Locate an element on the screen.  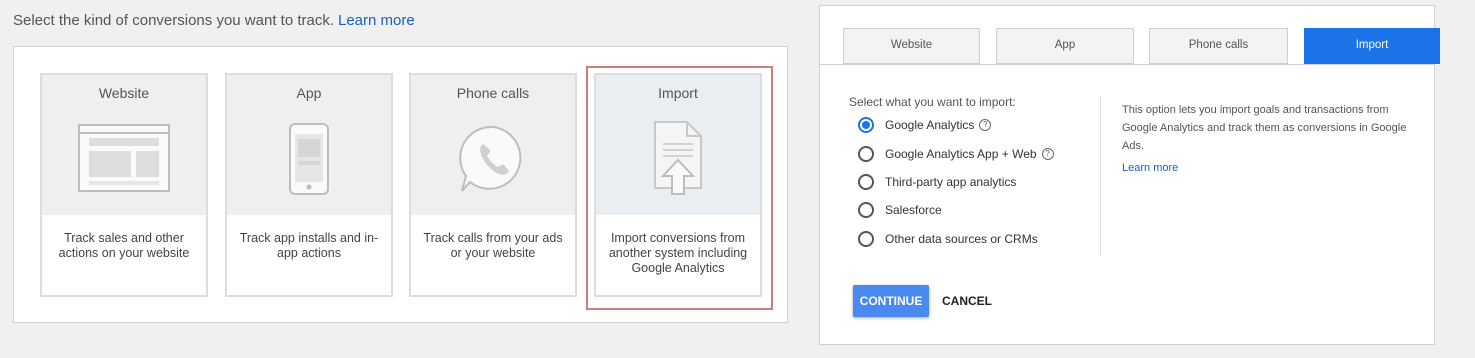
card-title: Import is located at coordinates (678, 93).